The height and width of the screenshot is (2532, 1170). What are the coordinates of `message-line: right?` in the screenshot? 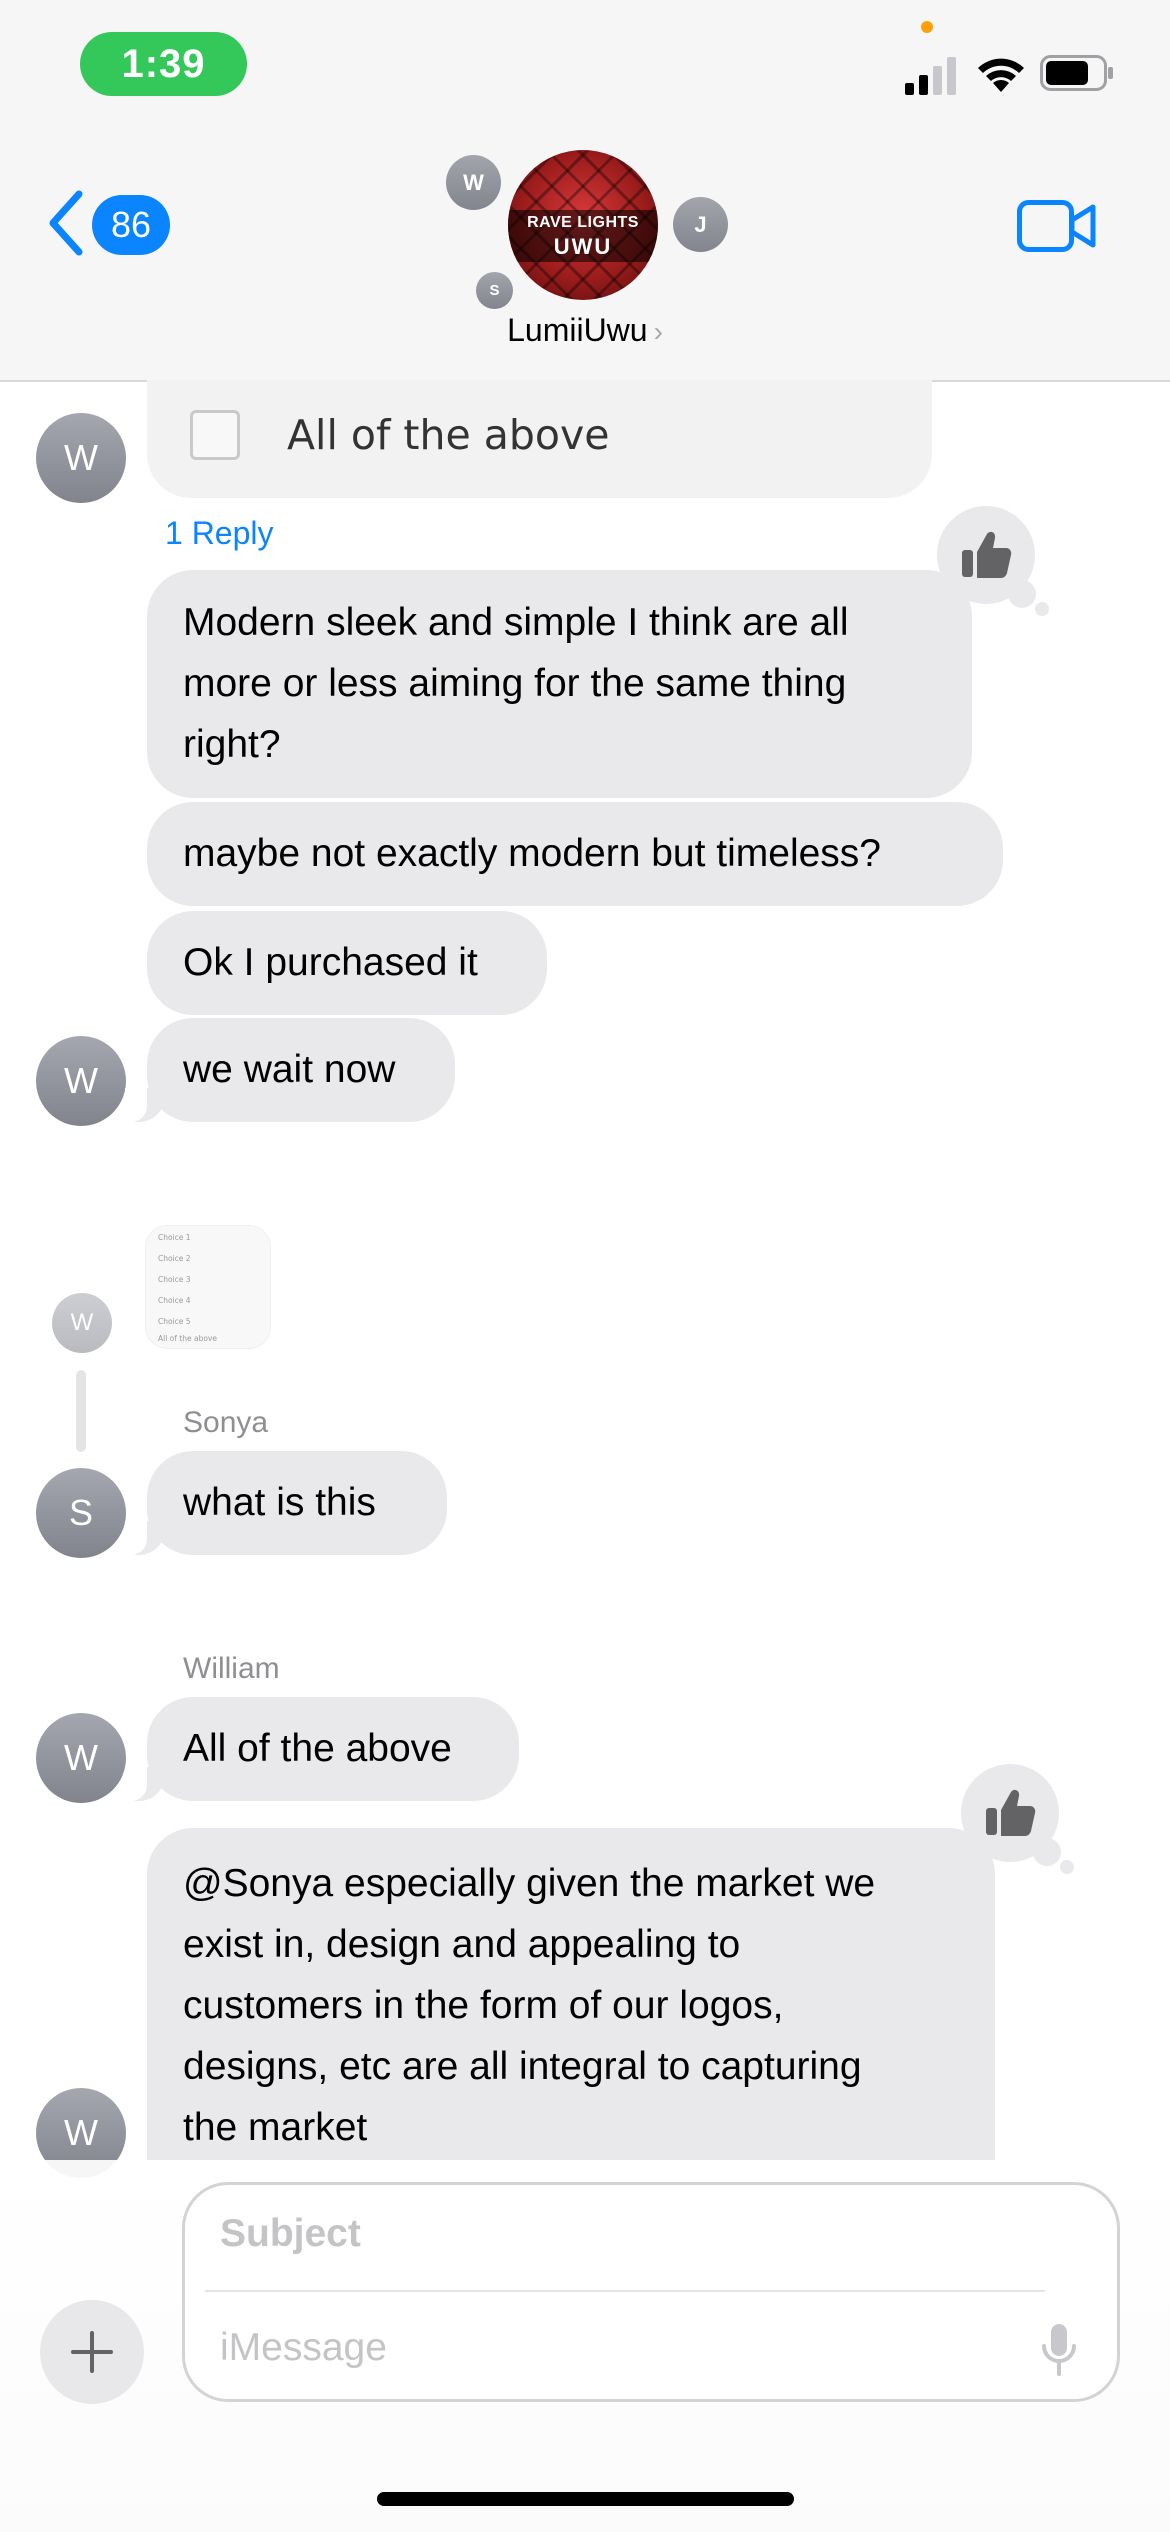 It's located at (232, 744).